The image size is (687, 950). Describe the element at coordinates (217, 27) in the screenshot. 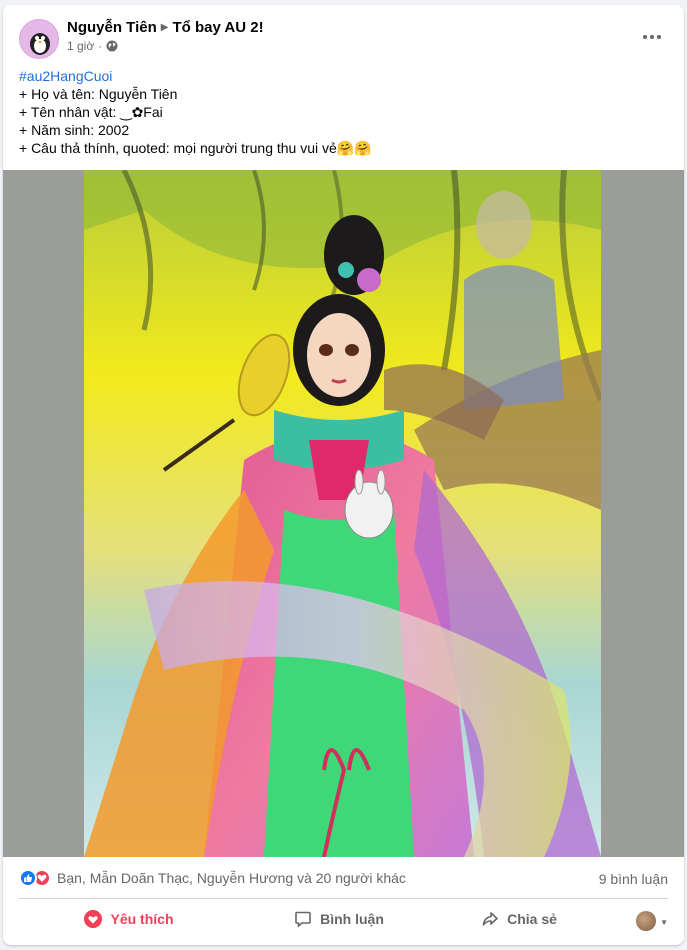

I see `group-name: Tổ bay AU 2!` at that location.